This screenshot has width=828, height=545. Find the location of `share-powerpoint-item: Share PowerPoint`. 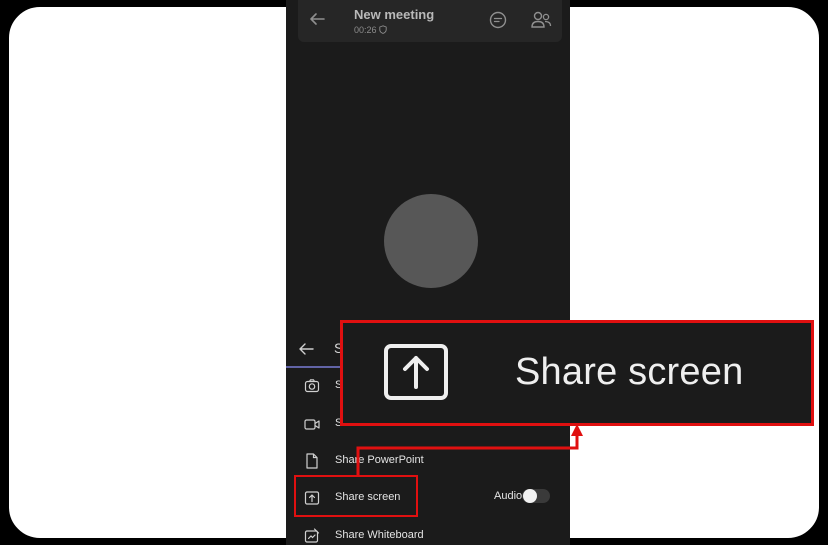

share-powerpoint-item: Share PowerPoint is located at coordinates (428, 461).